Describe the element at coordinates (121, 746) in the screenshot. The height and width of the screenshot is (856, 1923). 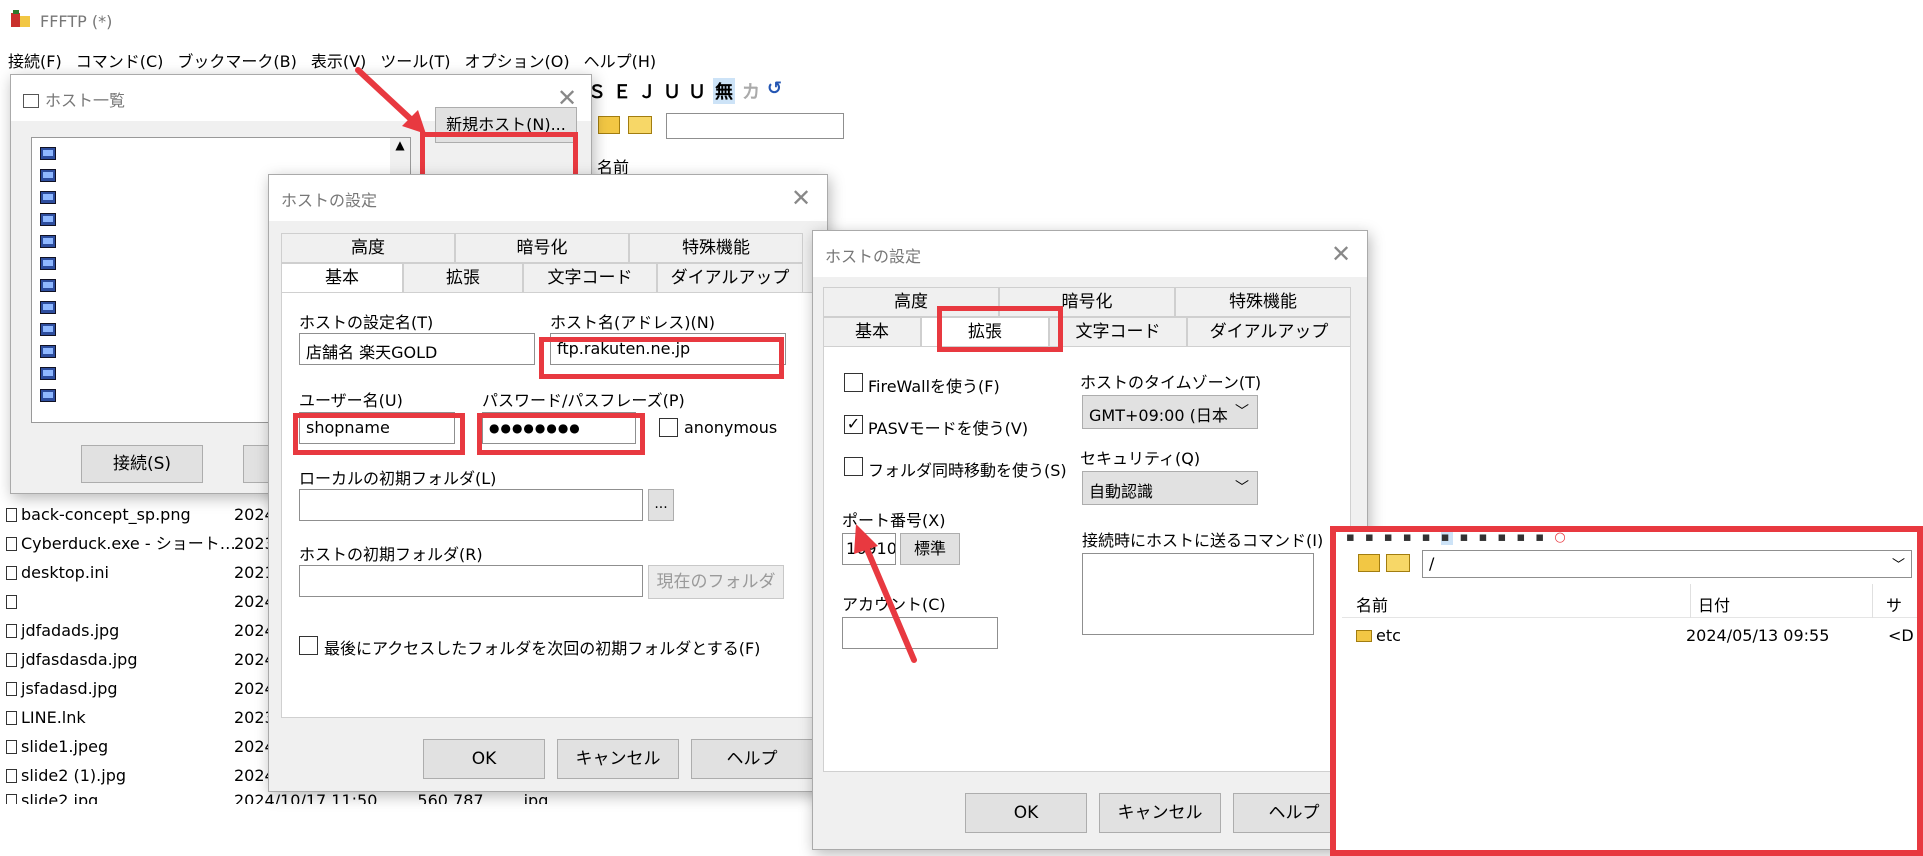
I see `list-item: slide1.jpeg` at that location.